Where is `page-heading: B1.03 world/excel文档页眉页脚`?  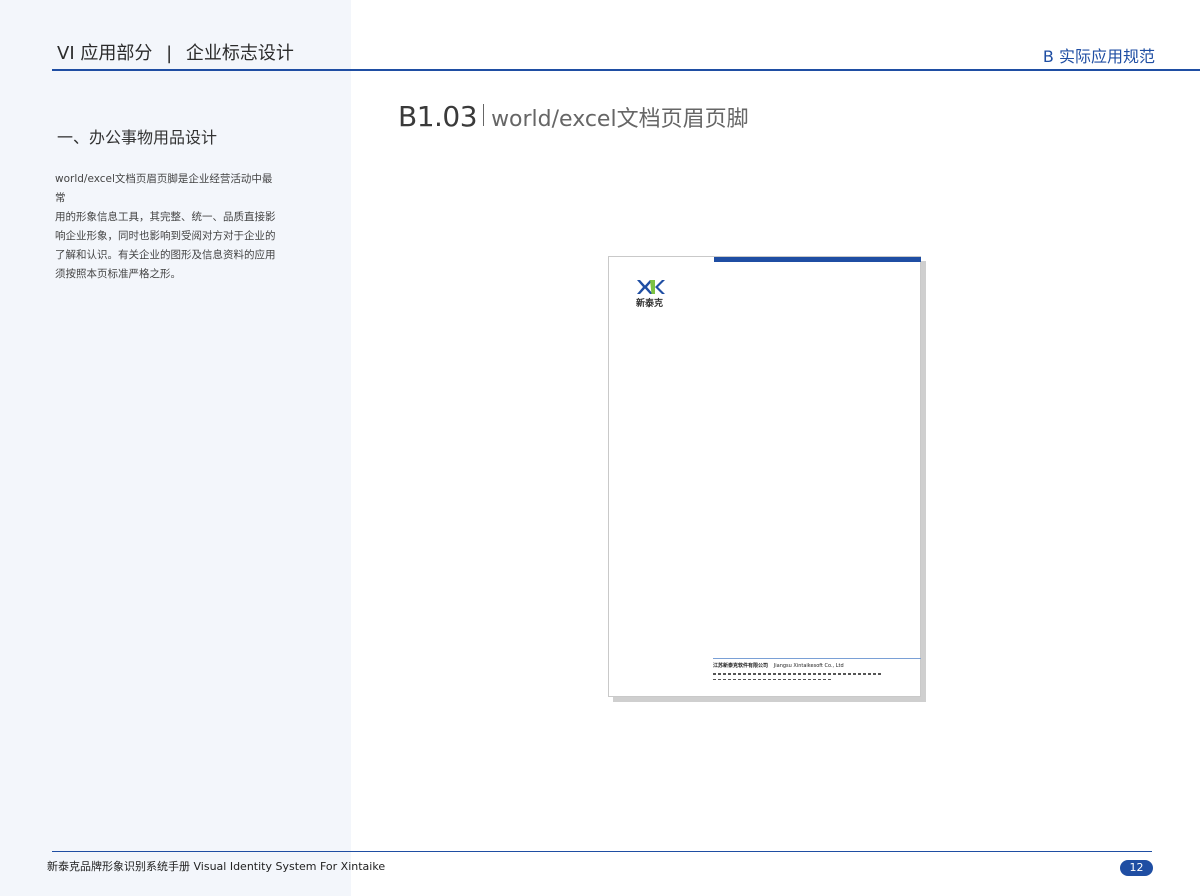
page-heading: B1.03 world/excel文档页眉页脚 is located at coordinates (573, 116).